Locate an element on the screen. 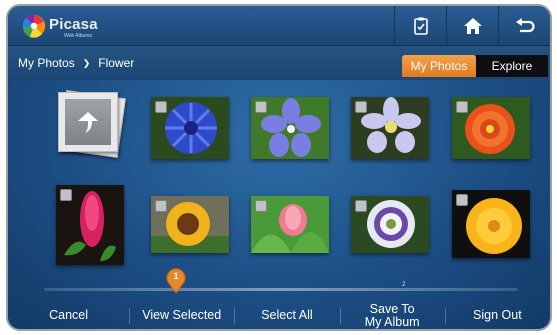  page-scroll-knob: 1 is located at coordinates (176, 281).